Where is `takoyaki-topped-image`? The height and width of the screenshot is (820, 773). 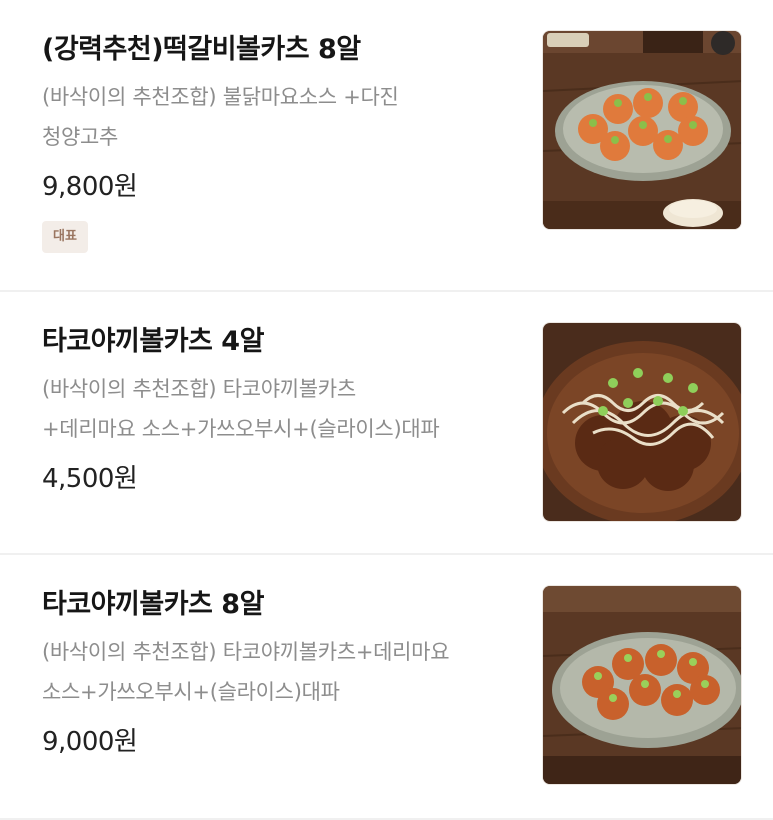 takoyaki-topped-image is located at coordinates (642, 422).